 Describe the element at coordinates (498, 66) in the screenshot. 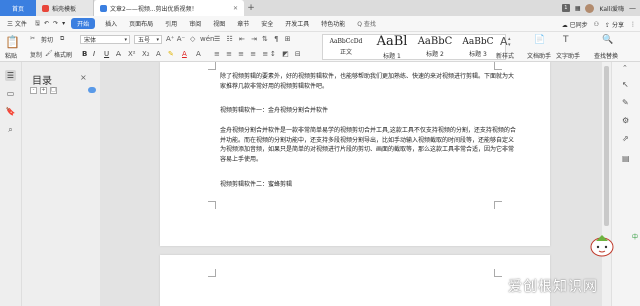

I see `margin-marker` at that location.